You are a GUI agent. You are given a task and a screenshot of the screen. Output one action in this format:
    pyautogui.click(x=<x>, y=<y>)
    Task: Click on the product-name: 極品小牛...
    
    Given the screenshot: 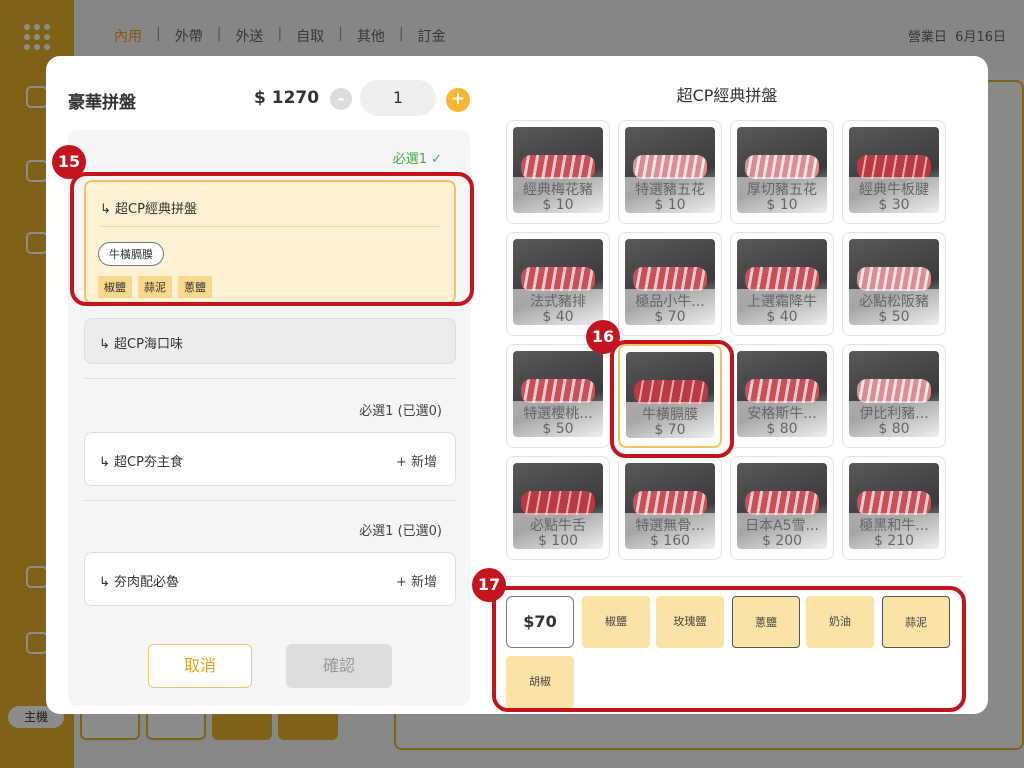 What is the action you would take?
    pyautogui.click(x=670, y=302)
    